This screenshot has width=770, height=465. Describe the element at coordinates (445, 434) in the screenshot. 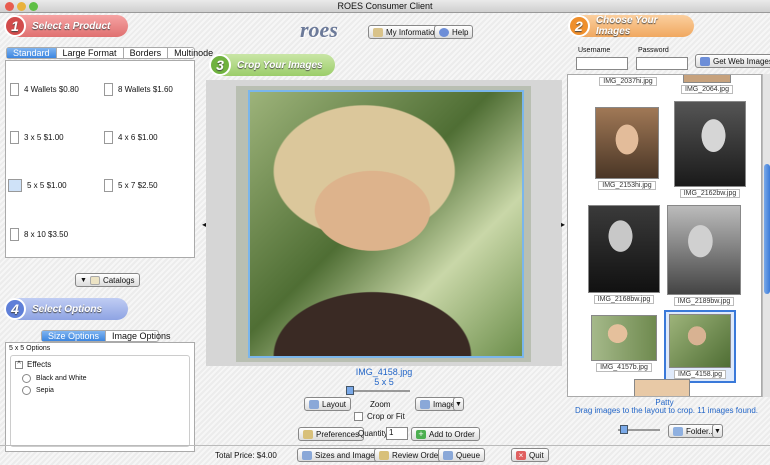

I see `add-to-order-button: + Add to Order` at that location.